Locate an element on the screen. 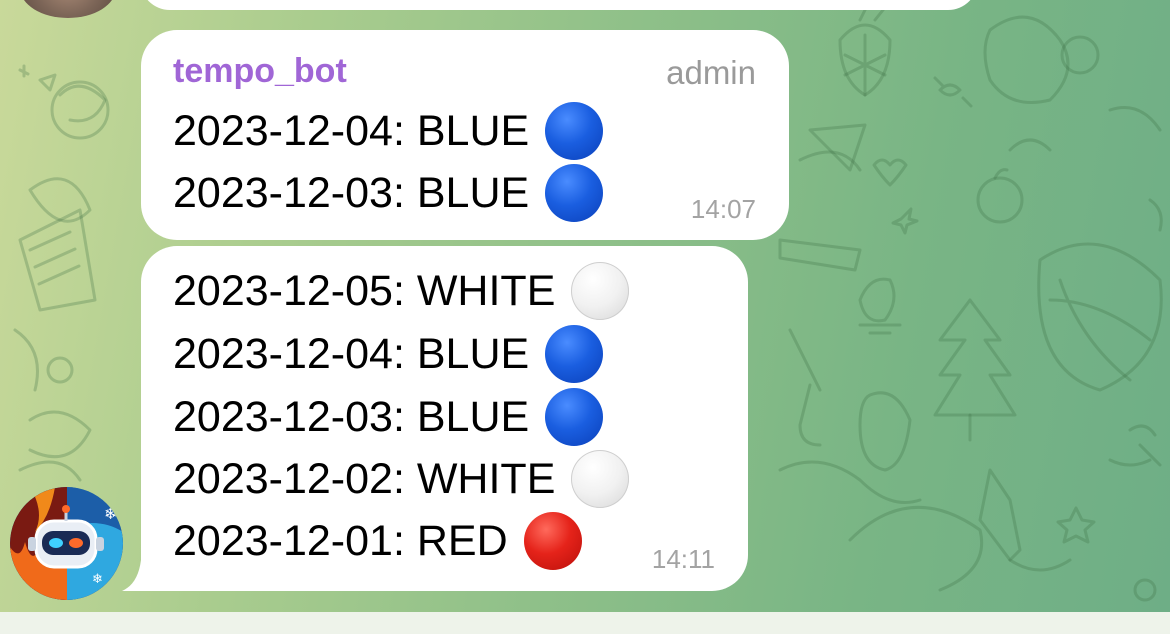 This screenshot has width=1170, height=634. message-line-text: 2023-12-01: RED is located at coordinates (340, 540).